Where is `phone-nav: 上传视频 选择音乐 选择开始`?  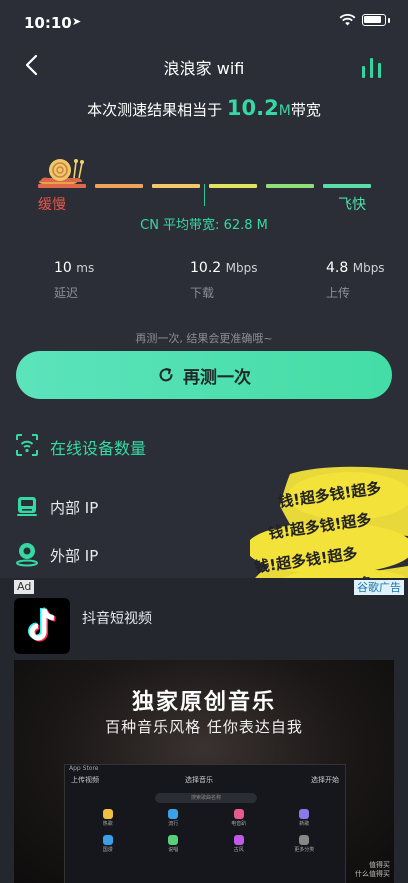
phone-nav: 上传视频 选择音乐 选择开始 is located at coordinates (205, 782).